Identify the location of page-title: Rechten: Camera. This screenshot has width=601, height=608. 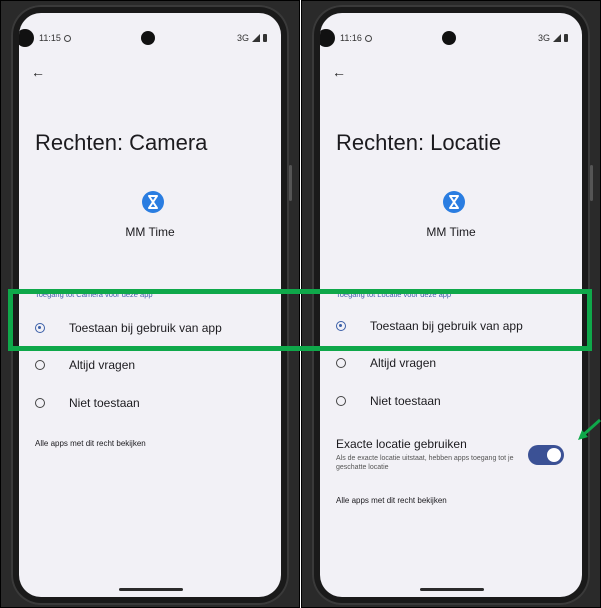
(121, 142).